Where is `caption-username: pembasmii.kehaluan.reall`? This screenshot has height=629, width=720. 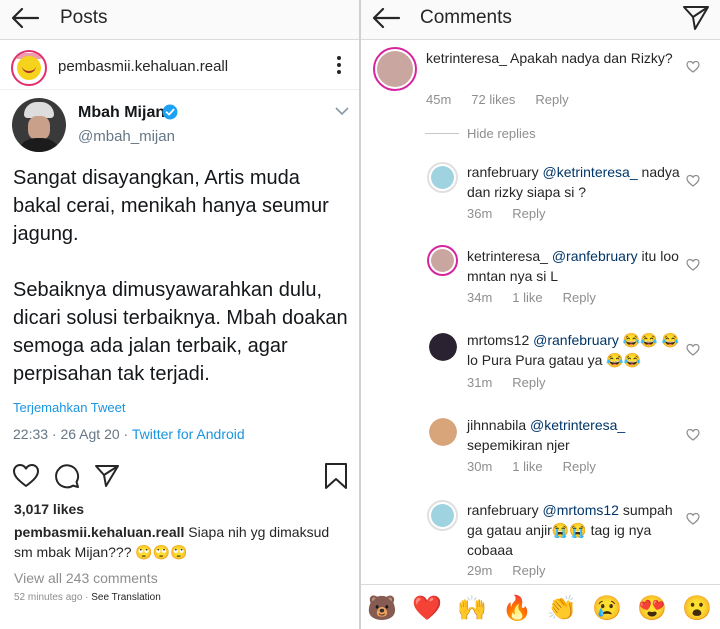 caption-username: pembasmii.kehaluan.reall is located at coordinates (99, 532).